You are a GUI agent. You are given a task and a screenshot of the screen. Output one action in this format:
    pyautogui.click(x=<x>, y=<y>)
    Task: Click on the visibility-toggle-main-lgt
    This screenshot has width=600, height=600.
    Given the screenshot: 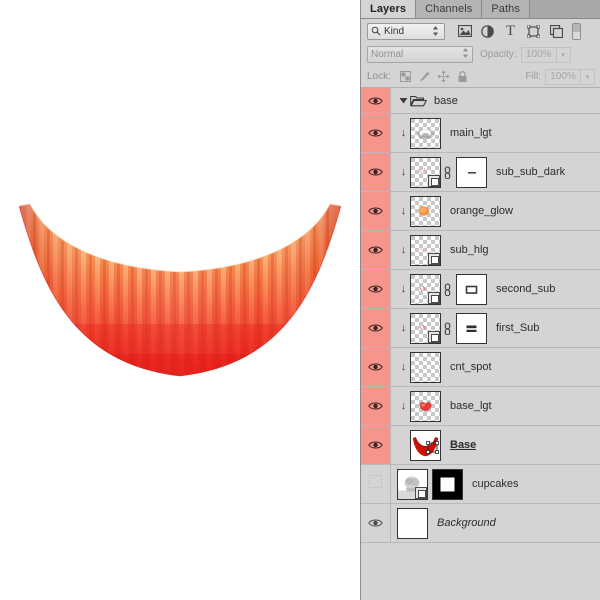 What is the action you would take?
    pyautogui.click(x=376, y=133)
    